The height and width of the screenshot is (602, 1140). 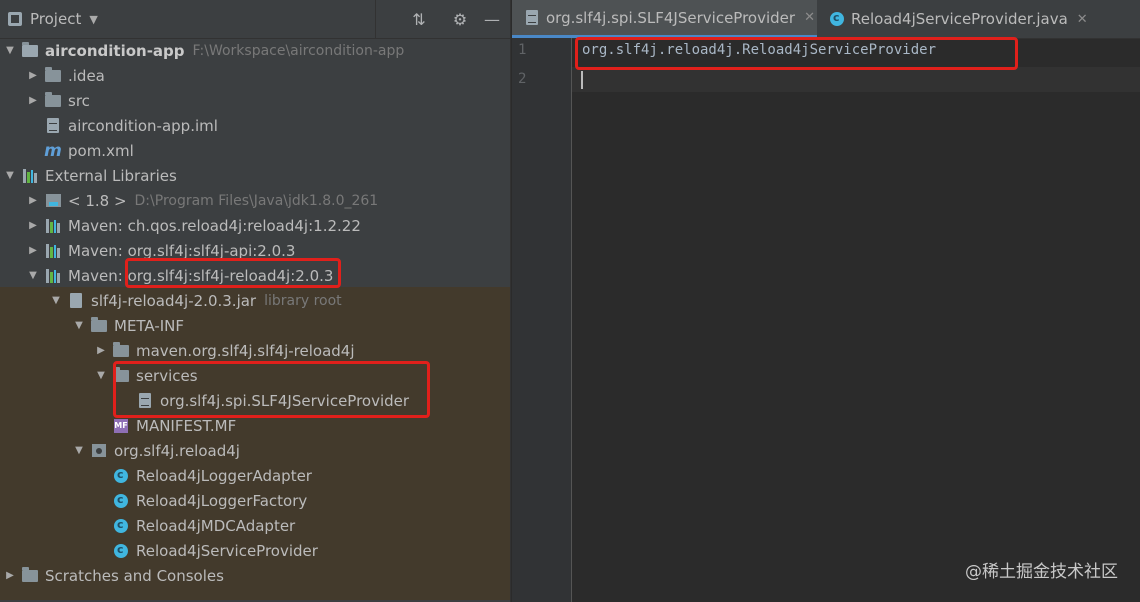 What do you see at coordinates (98, 275) in the screenshot?
I see `tree-item-label-prefix: Maven:` at bounding box center [98, 275].